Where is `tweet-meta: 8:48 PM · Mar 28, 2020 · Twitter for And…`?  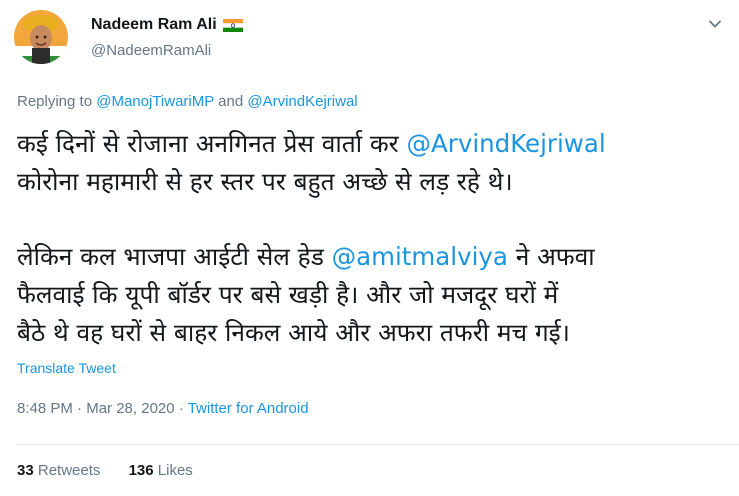 tweet-meta: 8:48 PM · Mar 28, 2020 · Twitter for And… is located at coordinates (163, 408).